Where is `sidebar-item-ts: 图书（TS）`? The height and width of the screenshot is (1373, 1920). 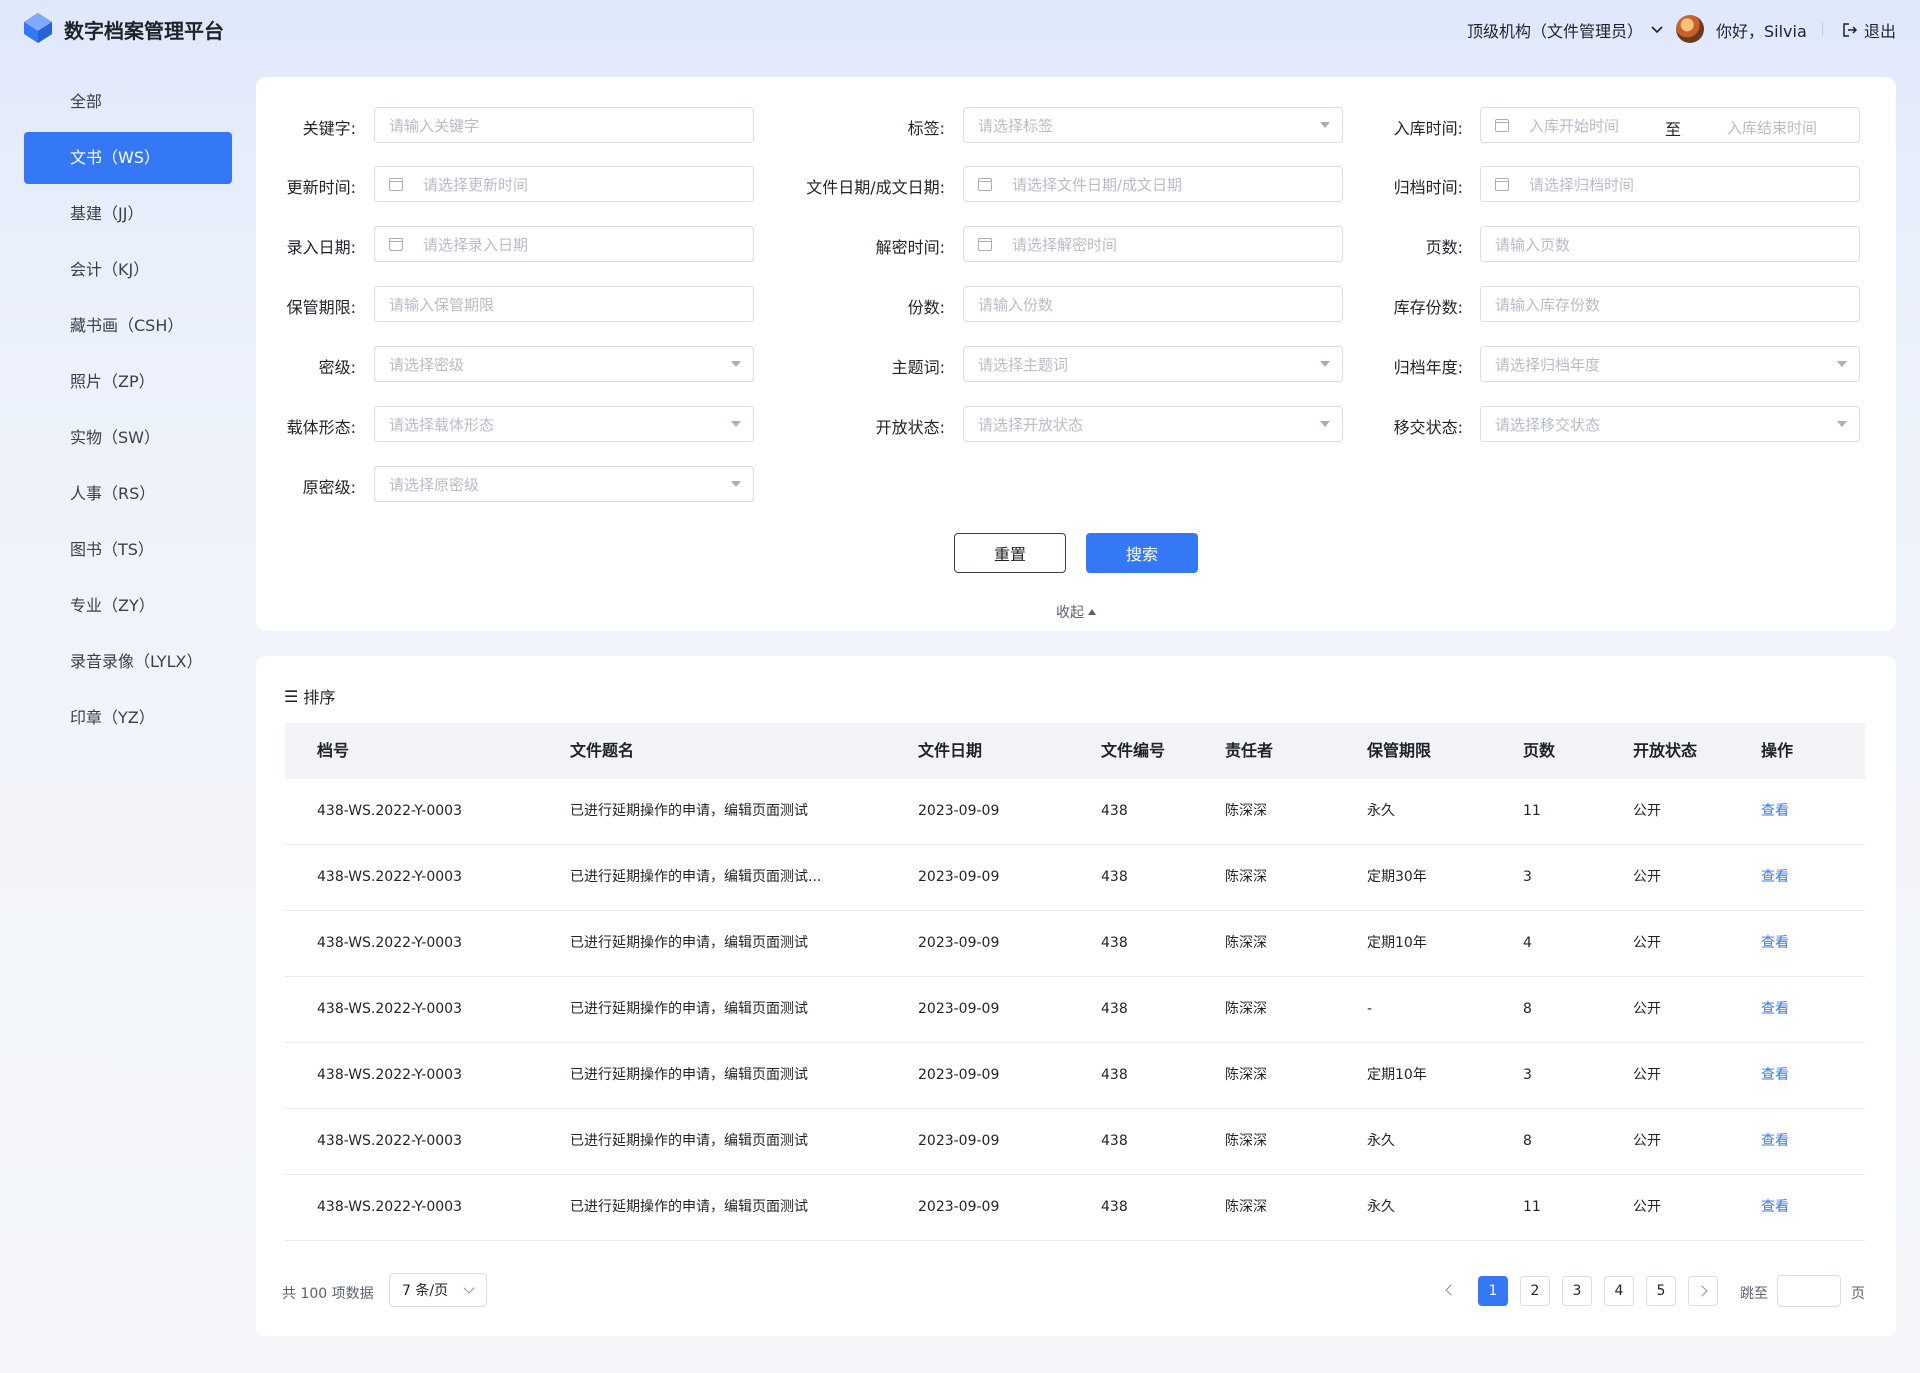 sidebar-item-ts: 图书（TS） is located at coordinates (128, 550).